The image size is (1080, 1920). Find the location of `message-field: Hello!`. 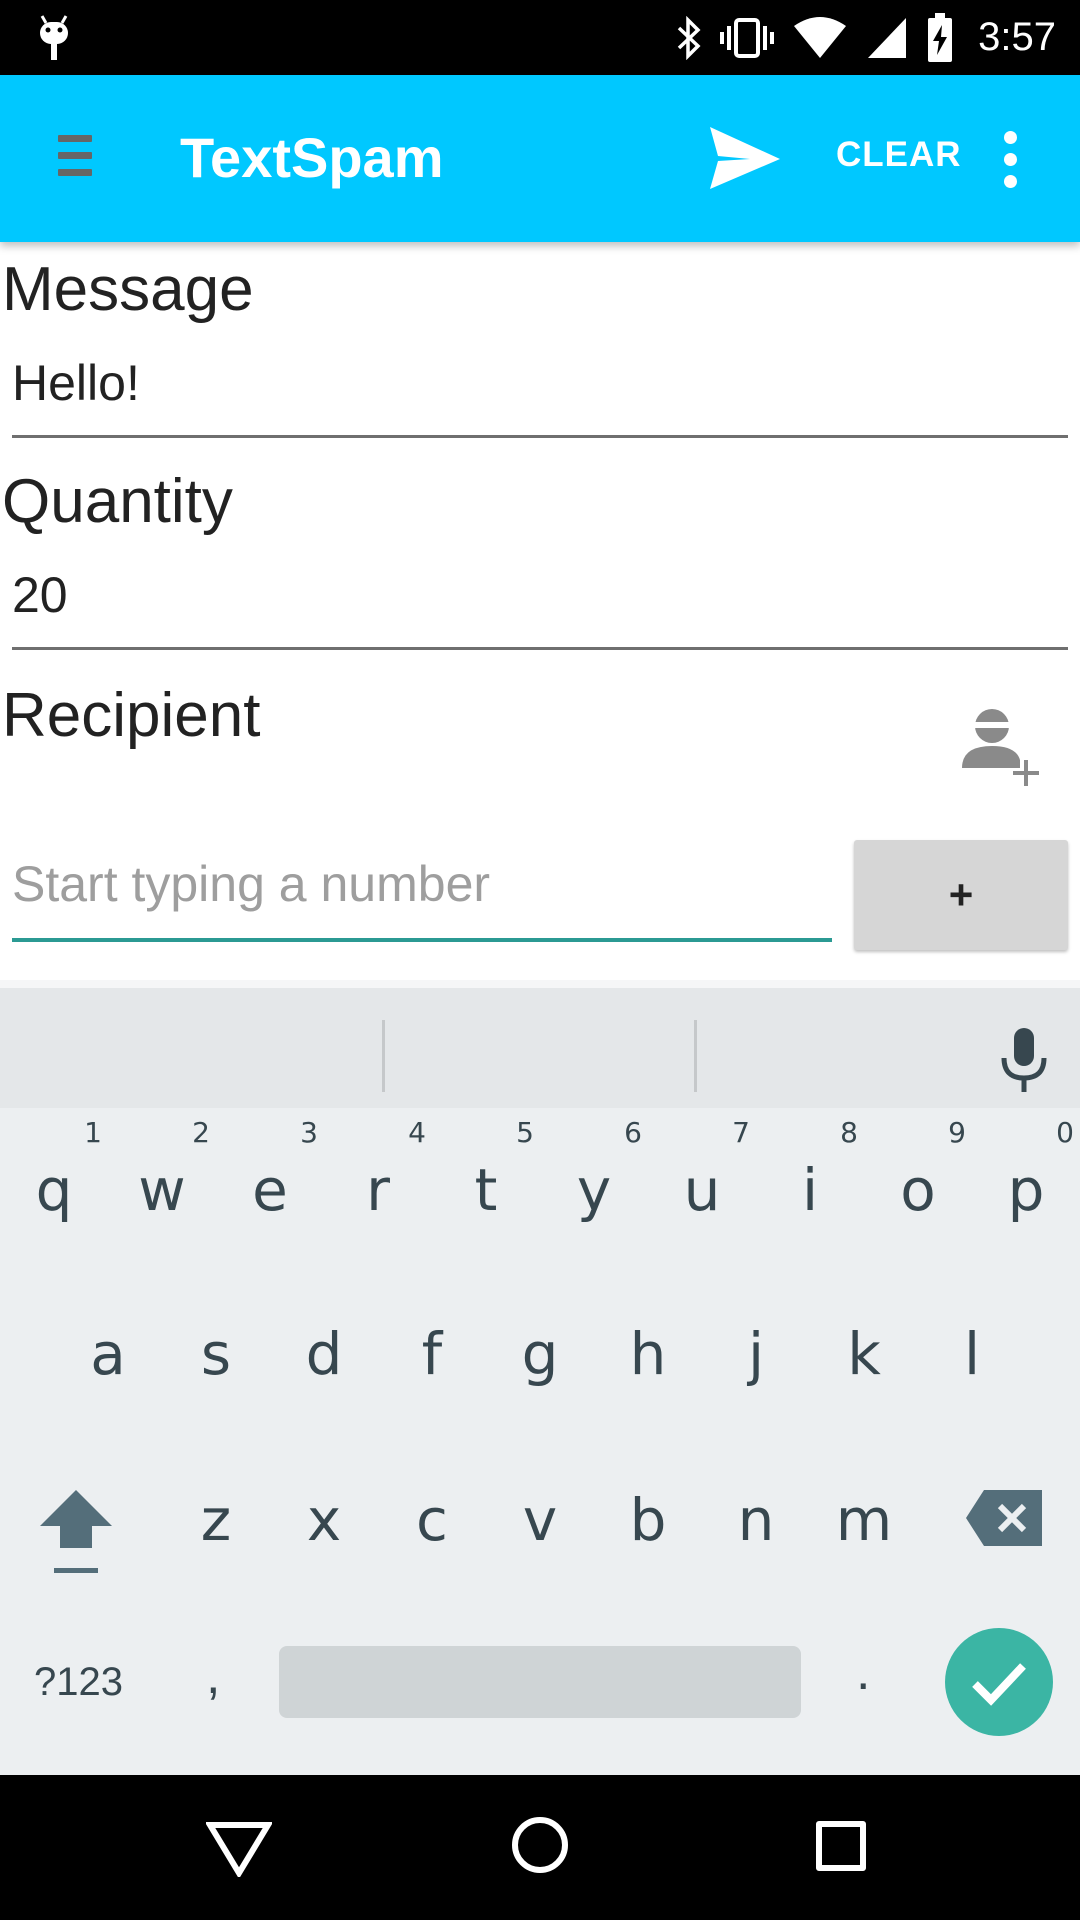

message-field: Hello! is located at coordinates (76, 383).